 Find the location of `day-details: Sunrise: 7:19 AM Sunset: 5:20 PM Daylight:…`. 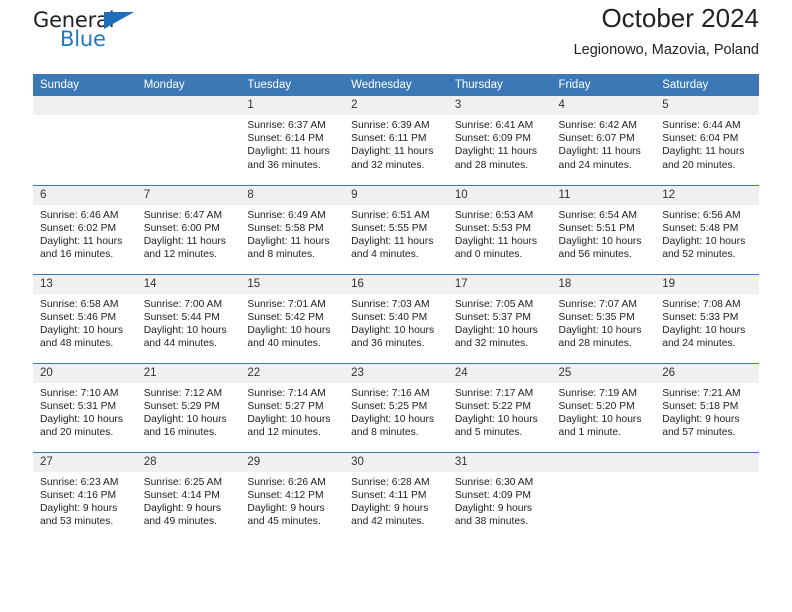

day-details: Sunrise: 7:19 AM Sunset: 5:20 PM Daylight:… is located at coordinates (604, 411).